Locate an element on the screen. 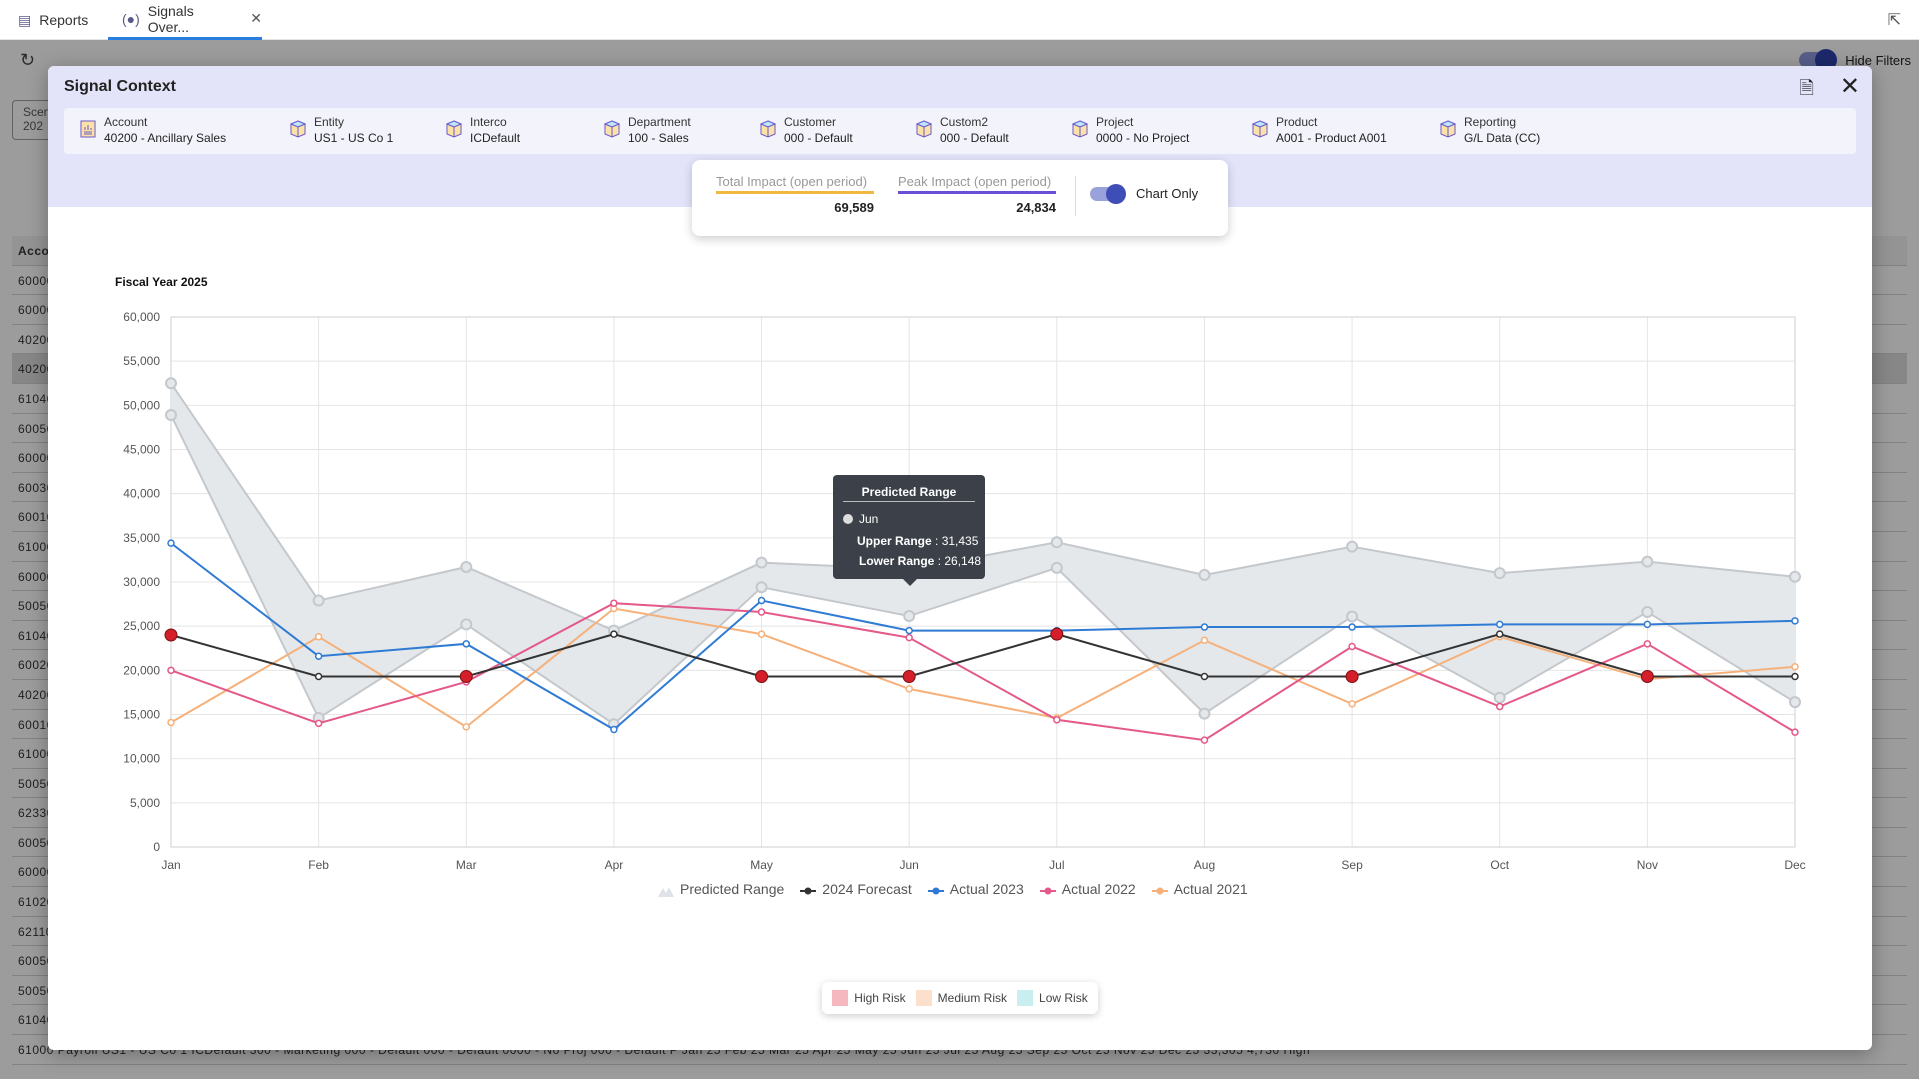 The image size is (1919, 1079). tooltip-lower-value: 26,148 is located at coordinates (963, 561).